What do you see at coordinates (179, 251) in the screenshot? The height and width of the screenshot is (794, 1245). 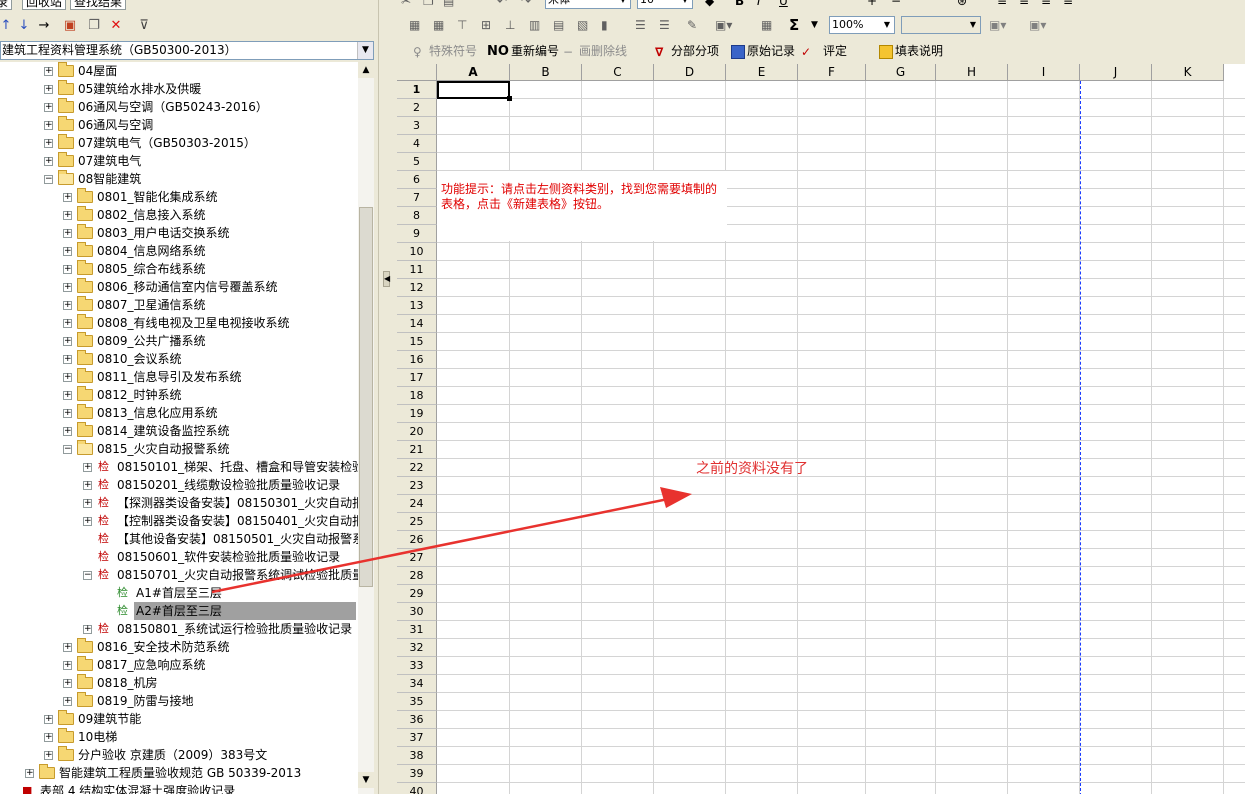 I see `tree-node: + 0804_信息网络系统` at bounding box center [179, 251].